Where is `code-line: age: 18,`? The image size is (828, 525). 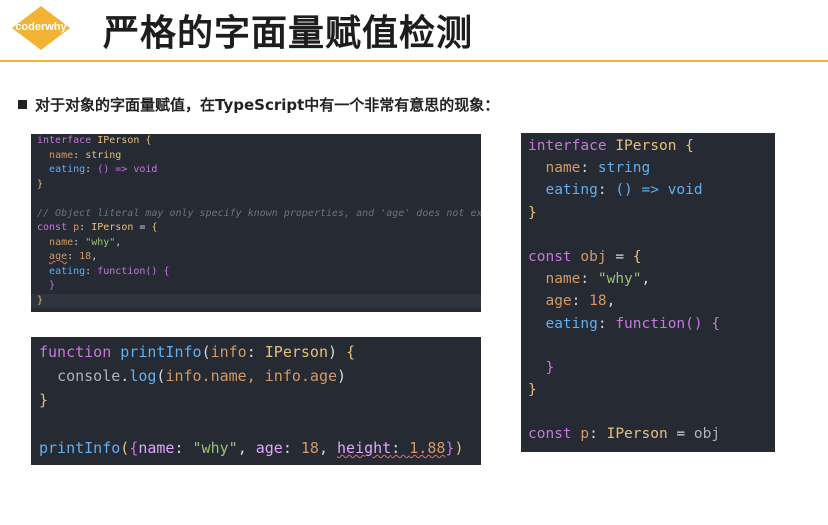 code-line: age: 18, is located at coordinates (580, 301).